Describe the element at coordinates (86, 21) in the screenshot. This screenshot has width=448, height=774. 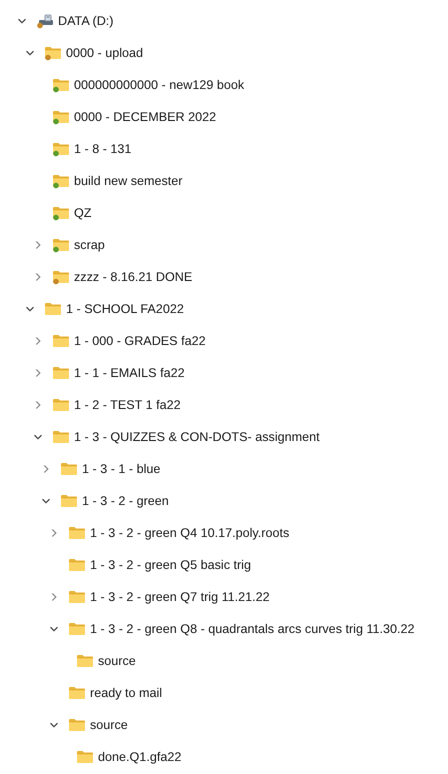
I see `tree-item: DATA (D:)` at that location.